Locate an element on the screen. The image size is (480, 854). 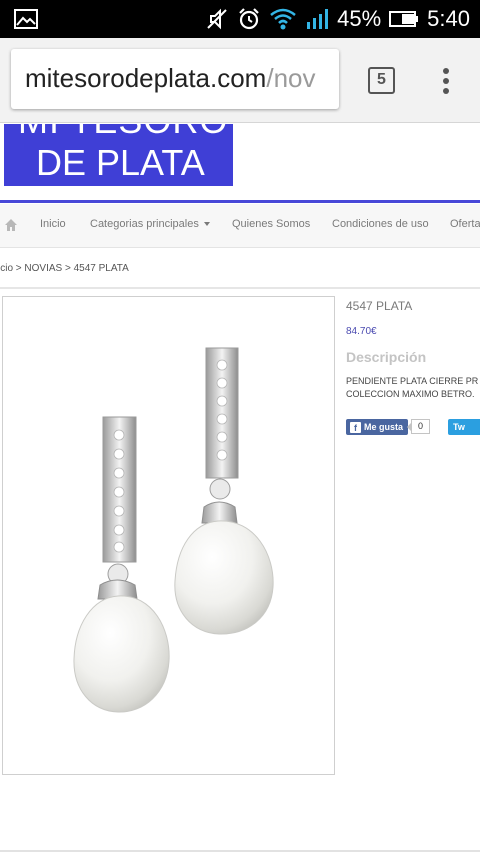
signal-icon is located at coordinates (318, 19).